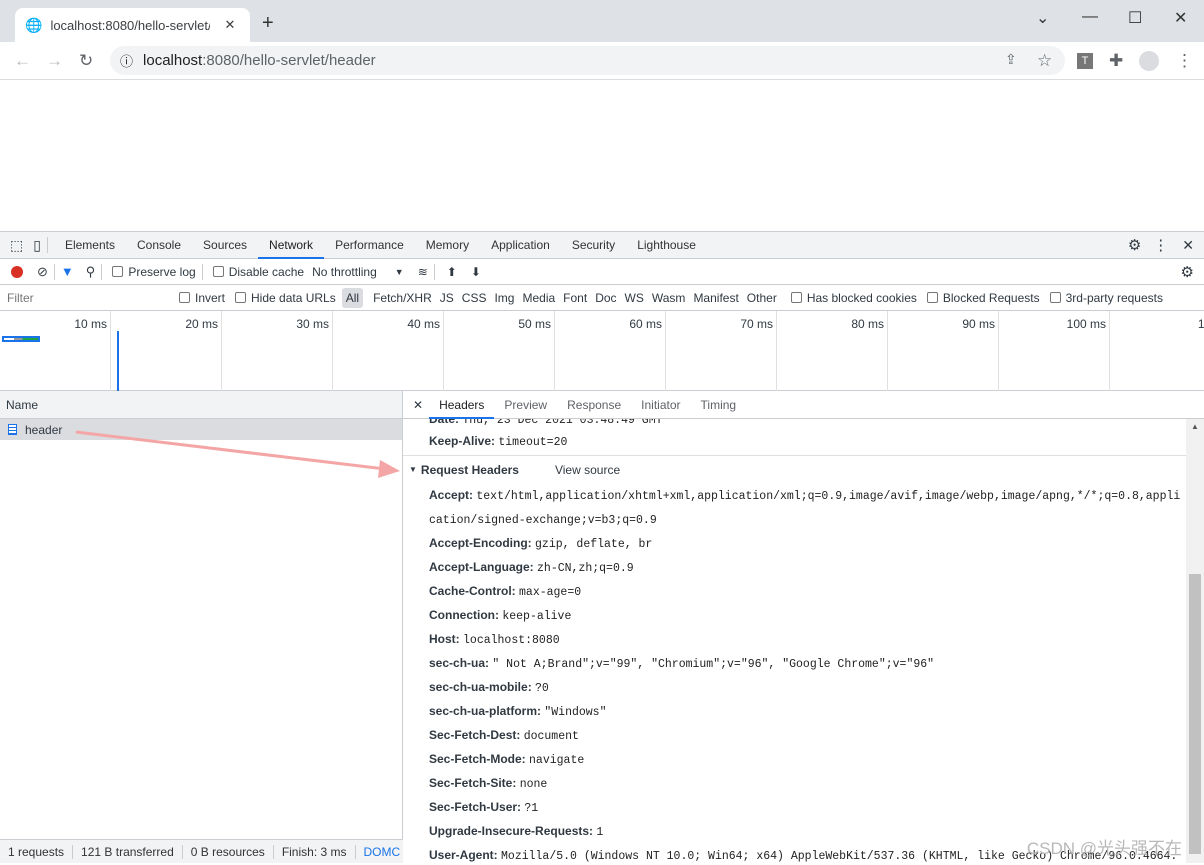  What do you see at coordinates (352, 297) in the screenshot?
I see `filter-type-all: All` at bounding box center [352, 297].